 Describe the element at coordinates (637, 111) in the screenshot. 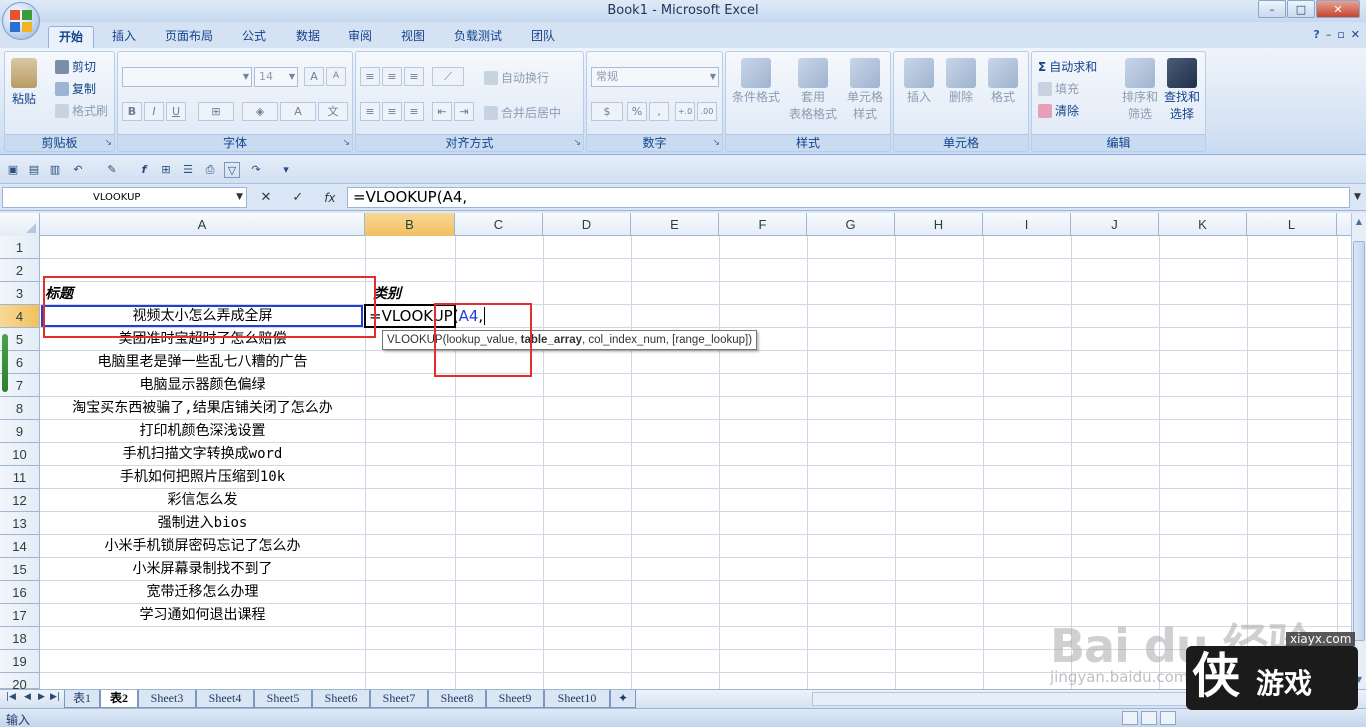

I see `percent-button: %` at that location.